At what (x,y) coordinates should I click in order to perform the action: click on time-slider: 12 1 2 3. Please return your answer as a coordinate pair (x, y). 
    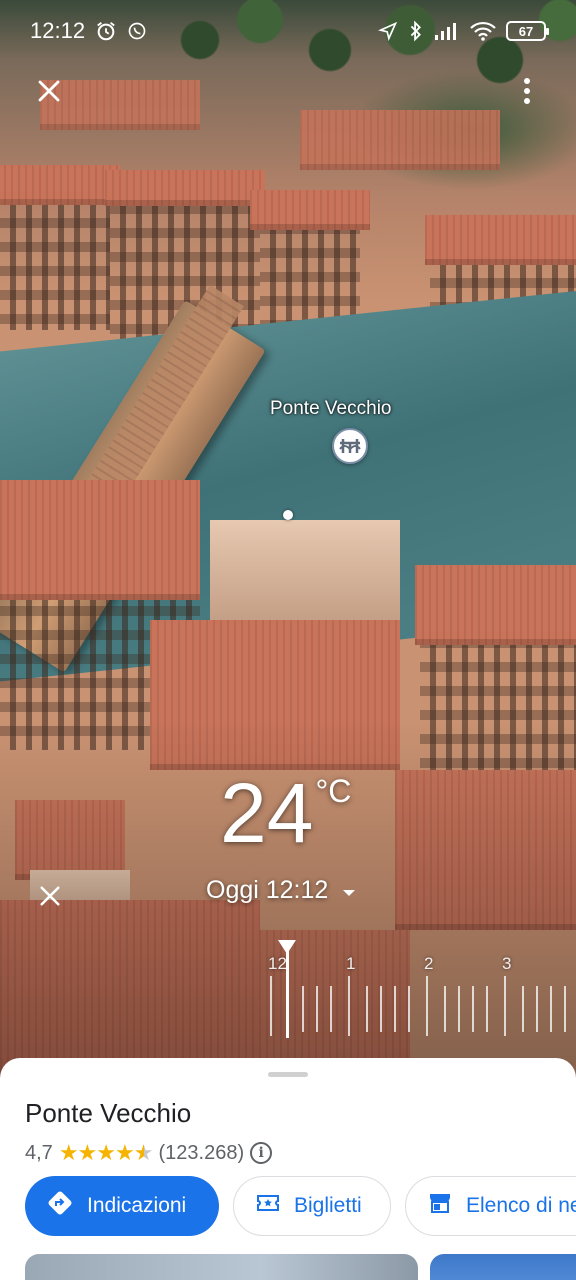
    Looking at the image, I should click on (416, 990).